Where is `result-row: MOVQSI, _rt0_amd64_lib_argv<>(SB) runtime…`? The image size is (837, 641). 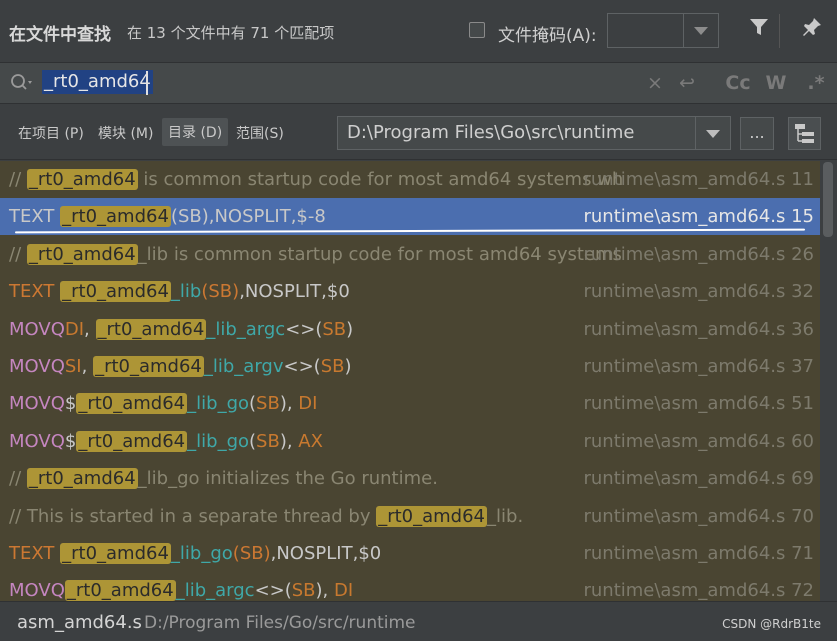 result-row: MOVQSI, _rt0_amd64_lib_argv<>(SB) runtime… is located at coordinates (410, 366).